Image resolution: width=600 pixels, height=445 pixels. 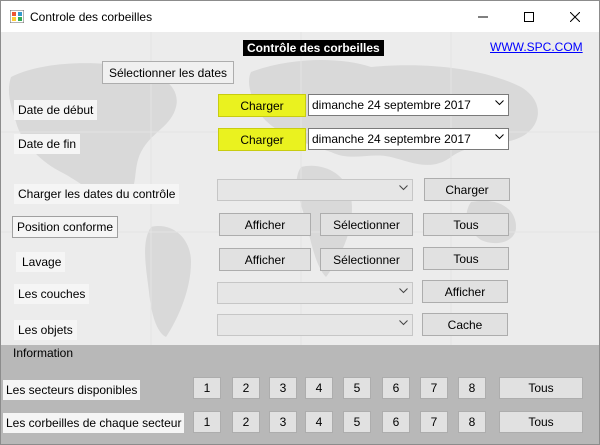 What do you see at coordinates (207, 422) in the screenshot?
I see `bin-button-1: 1` at bounding box center [207, 422].